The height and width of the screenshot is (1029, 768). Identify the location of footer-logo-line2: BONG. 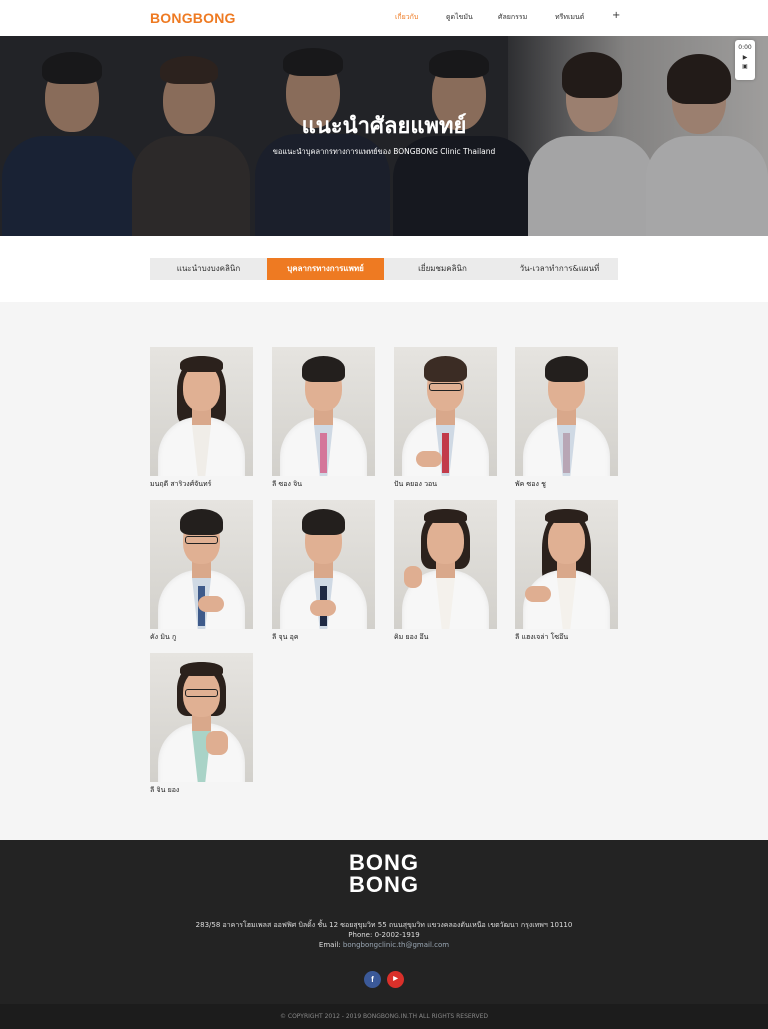
(384, 884).